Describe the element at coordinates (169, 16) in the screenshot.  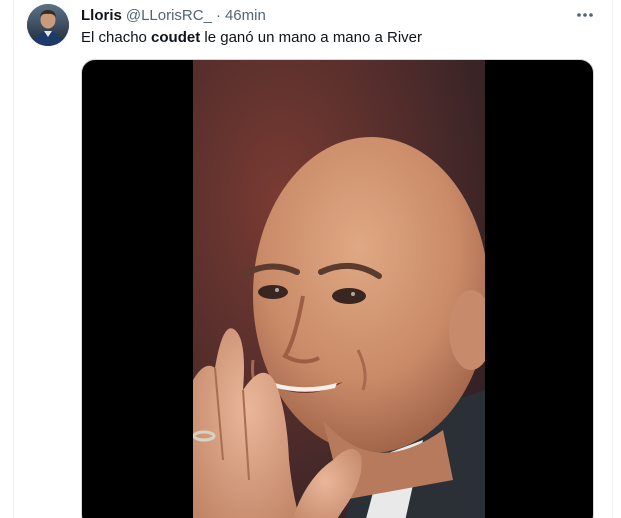
I see `author-handle: @LLorisRC_` at that location.